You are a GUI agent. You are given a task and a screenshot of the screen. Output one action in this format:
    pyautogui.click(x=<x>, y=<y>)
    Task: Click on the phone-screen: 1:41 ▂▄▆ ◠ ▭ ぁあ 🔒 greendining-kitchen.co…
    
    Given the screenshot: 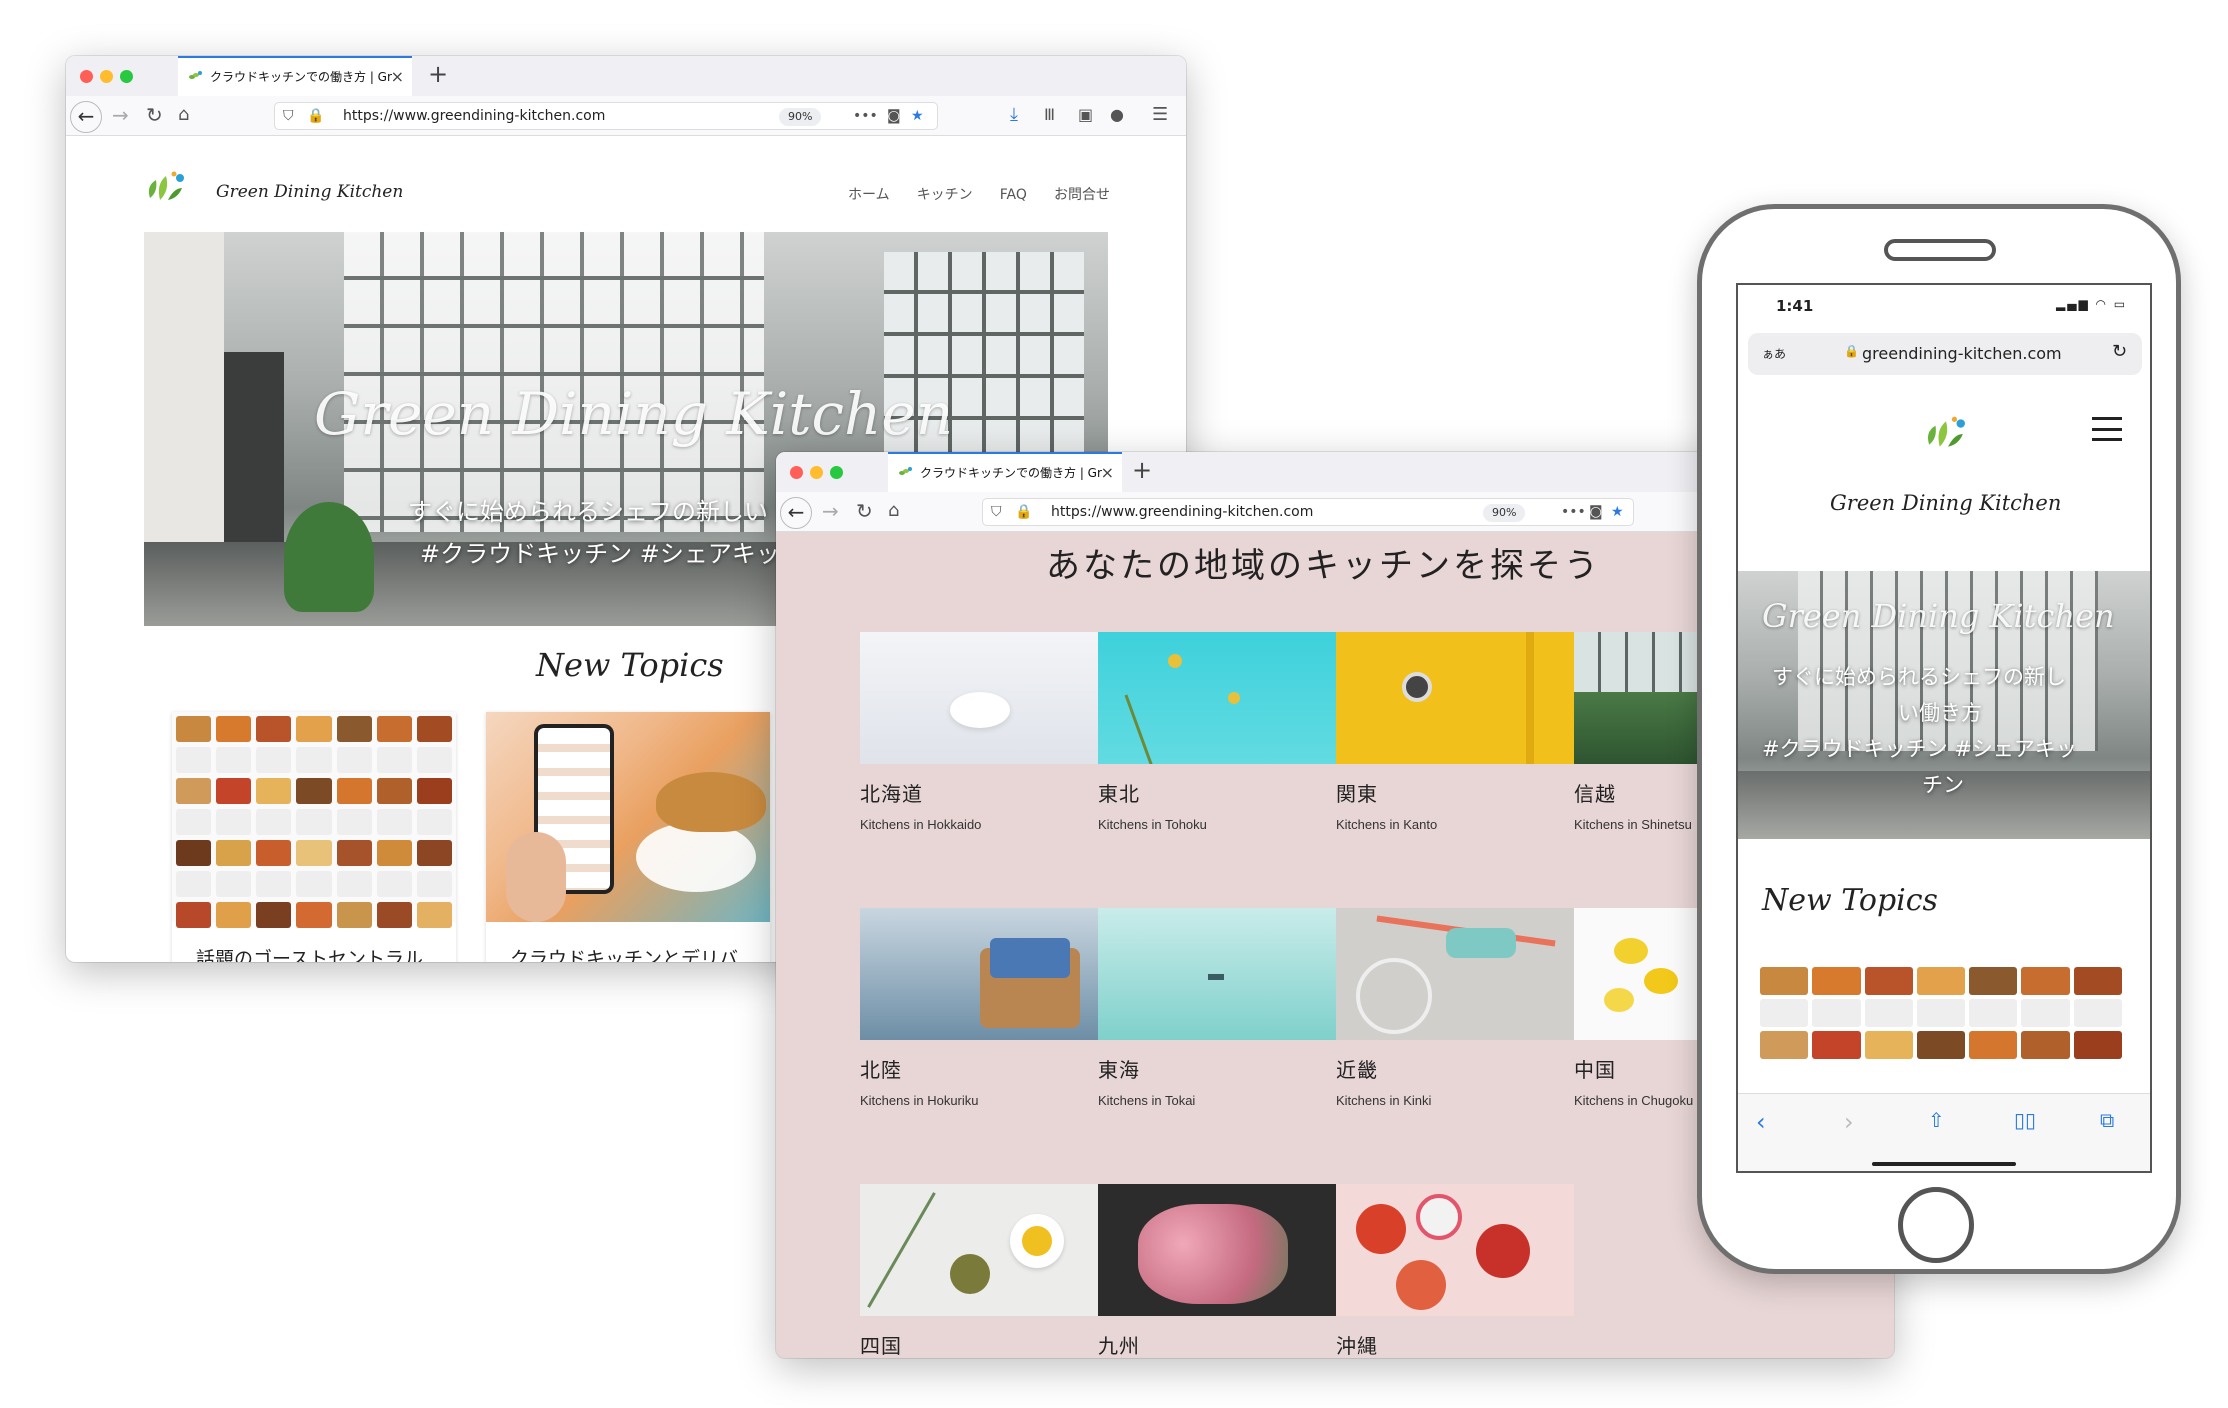 What is the action you would take?
    pyautogui.click(x=1944, y=728)
    